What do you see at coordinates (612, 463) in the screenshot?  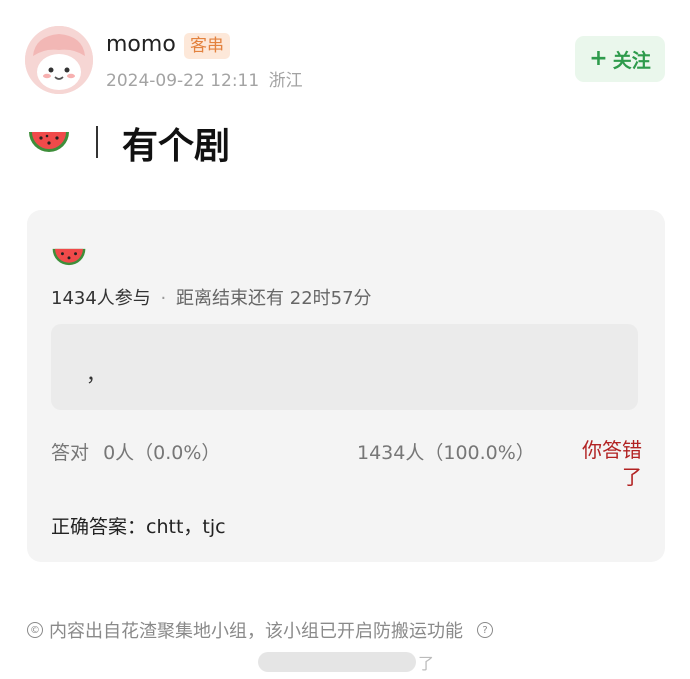 I see `result-label: 你答错了` at bounding box center [612, 463].